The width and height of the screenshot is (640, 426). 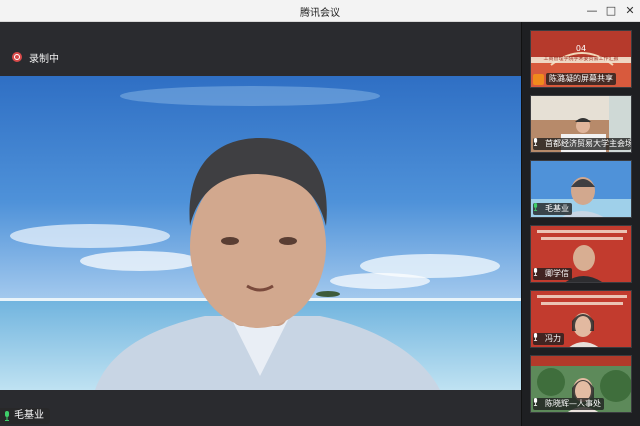 What do you see at coordinates (581, 48) in the screenshot?
I see `slide-number: 04` at bounding box center [581, 48].